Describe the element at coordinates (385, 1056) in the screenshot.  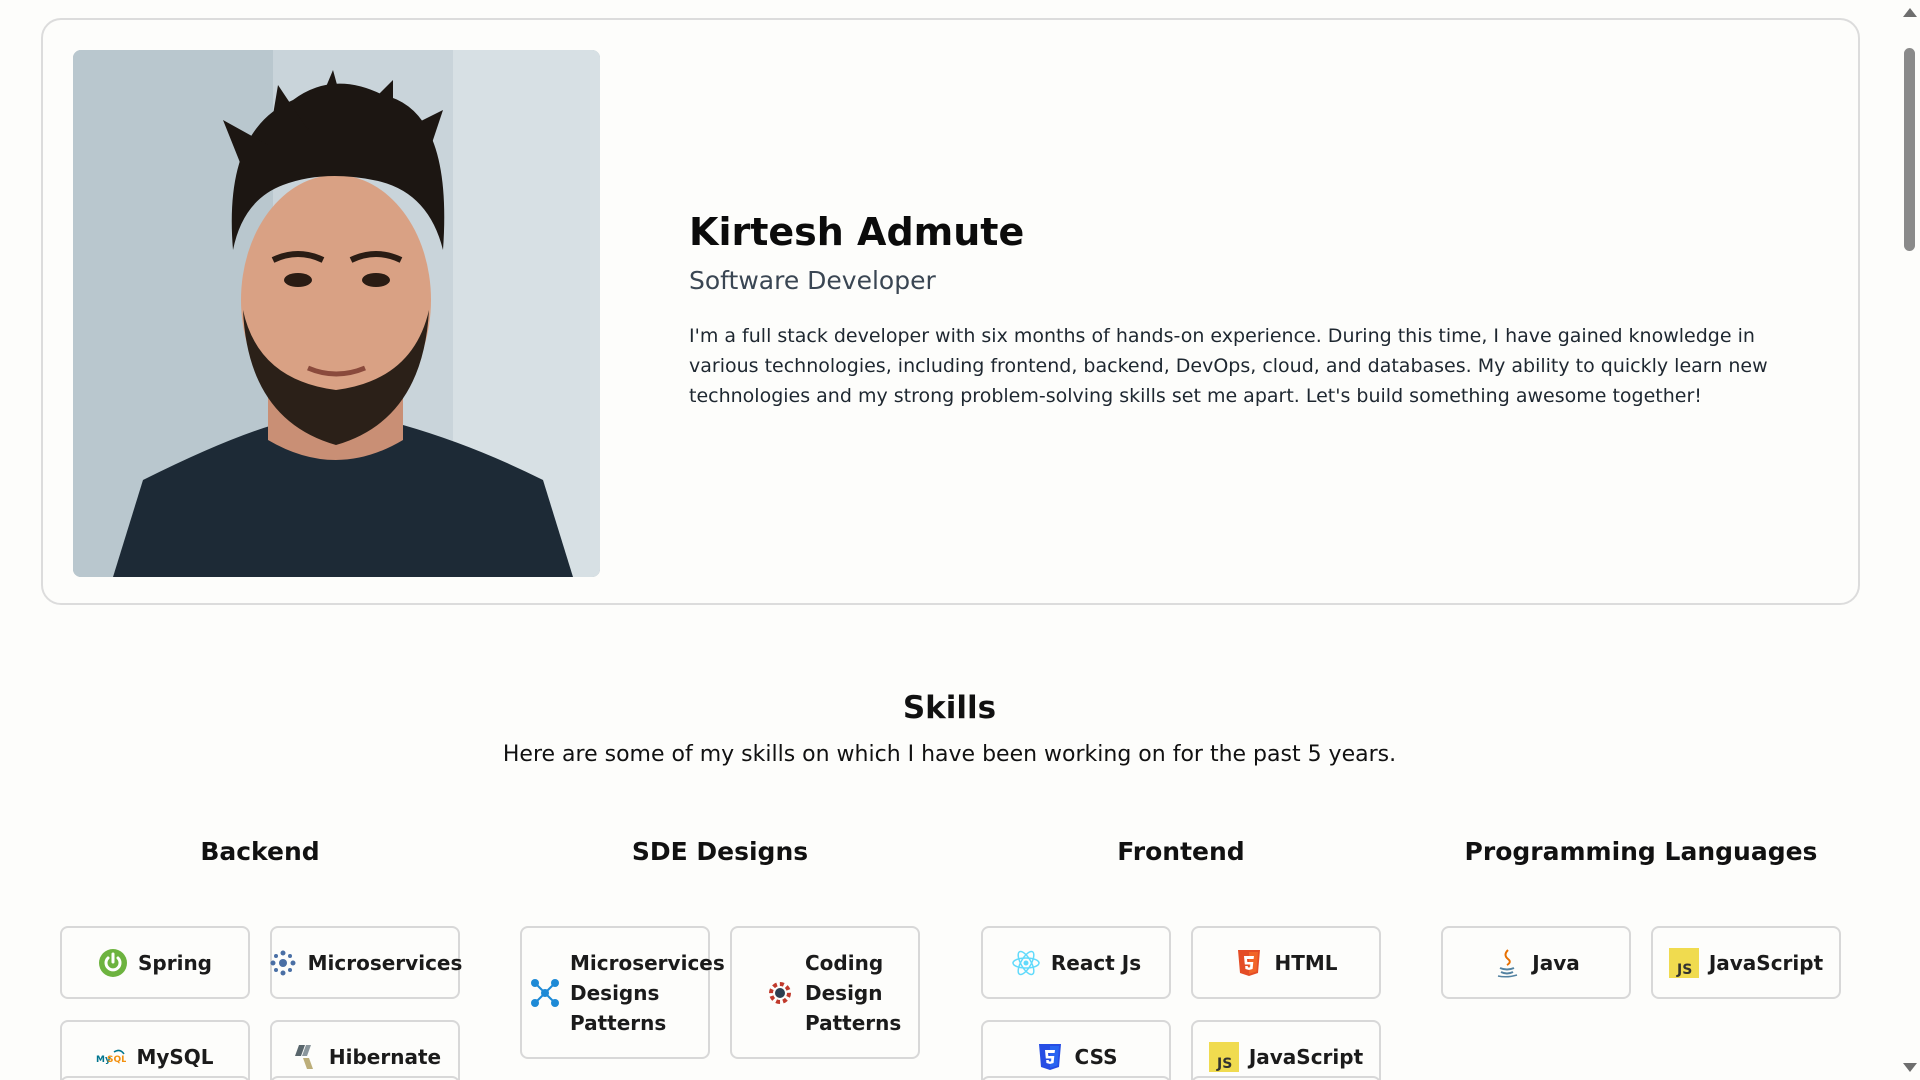
I see `skill-label: Hibernate` at that location.